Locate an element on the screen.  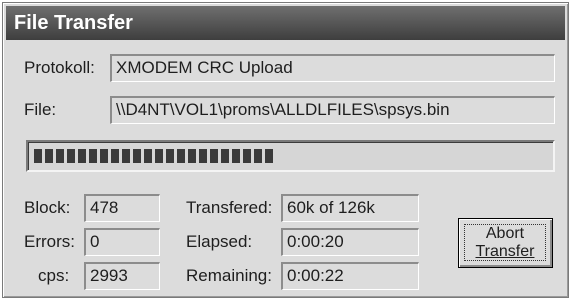
transfer-progress-bar is located at coordinates (290, 156).